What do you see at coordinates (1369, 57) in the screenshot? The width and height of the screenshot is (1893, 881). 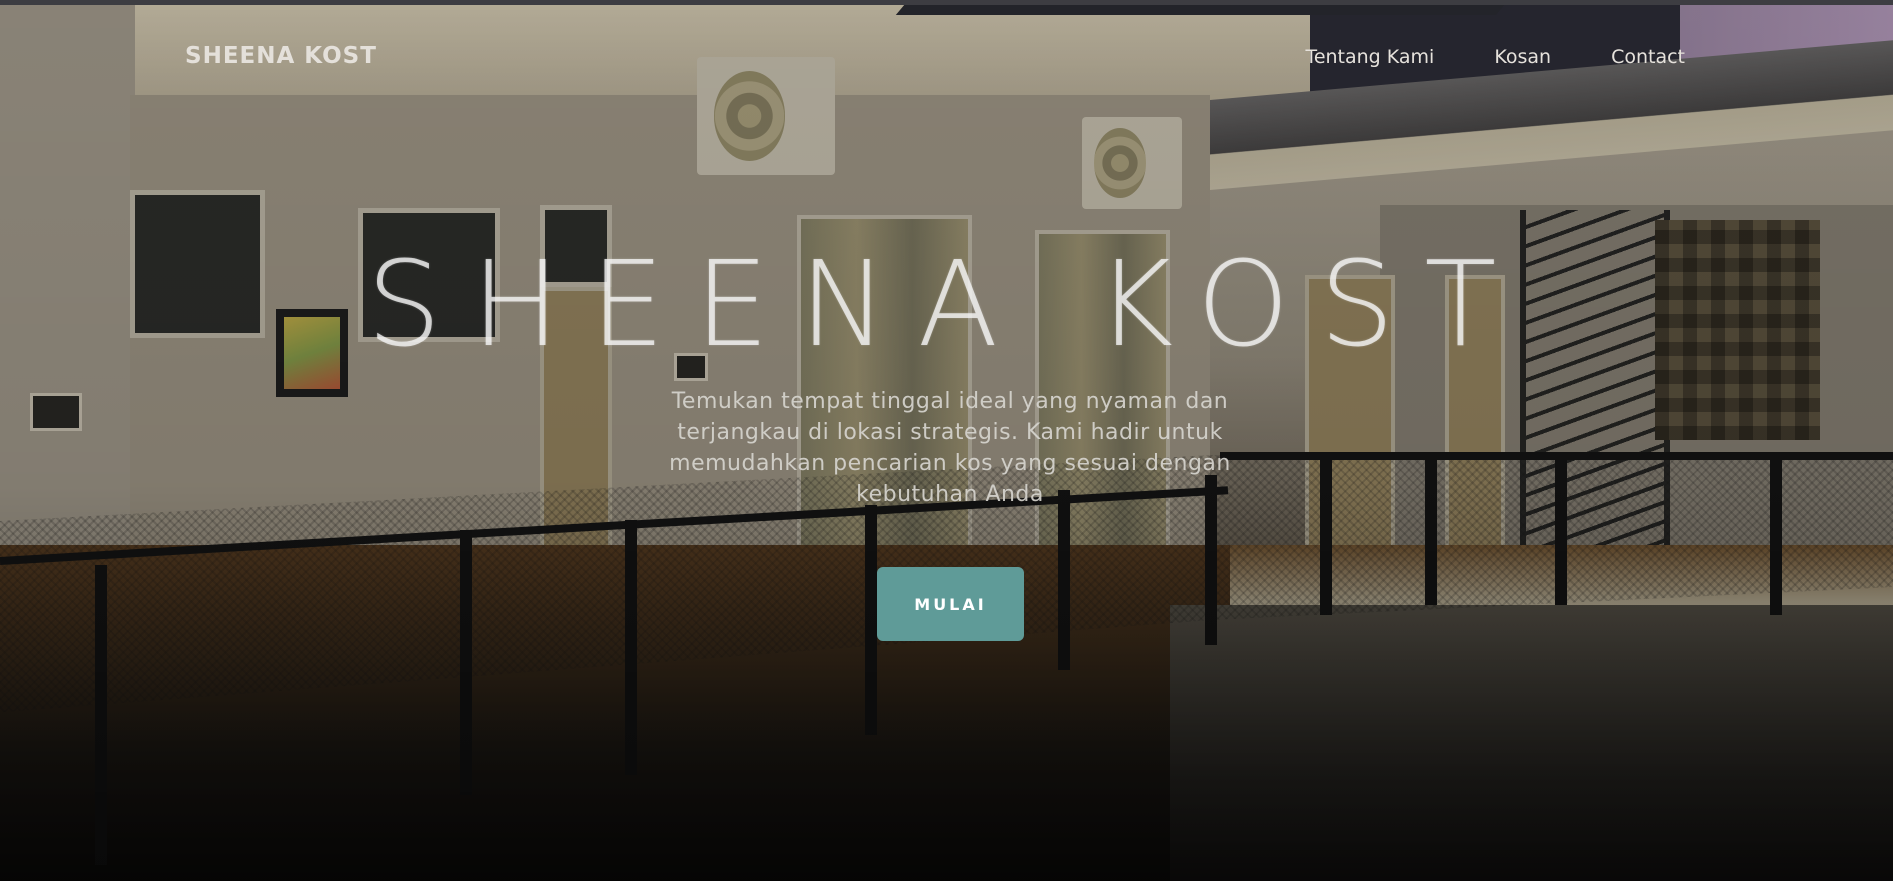 I see `nav-link-tentang-kami: Tentang Kami` at bounding box center [1369, 57].